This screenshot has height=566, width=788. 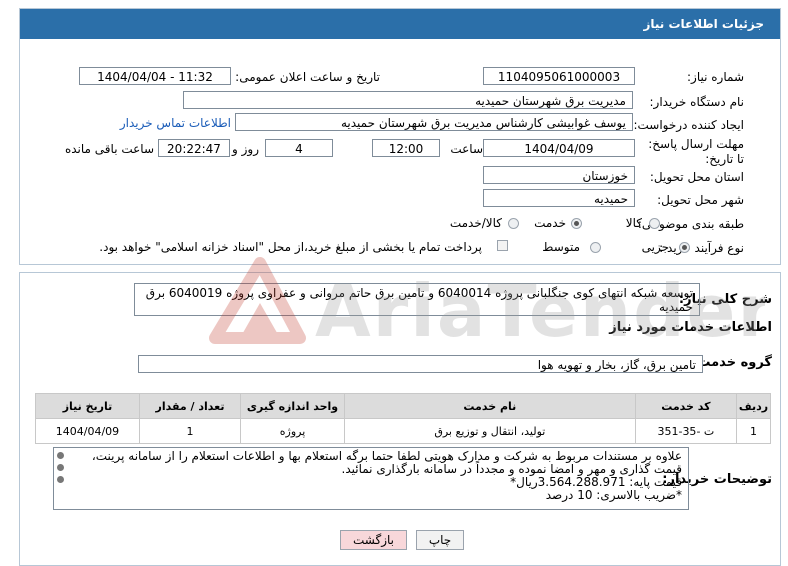 What do you see at coordinates (559, 175) in the screenshot?
I see `province-field: خوزستان` at bounding box center [559, 175].